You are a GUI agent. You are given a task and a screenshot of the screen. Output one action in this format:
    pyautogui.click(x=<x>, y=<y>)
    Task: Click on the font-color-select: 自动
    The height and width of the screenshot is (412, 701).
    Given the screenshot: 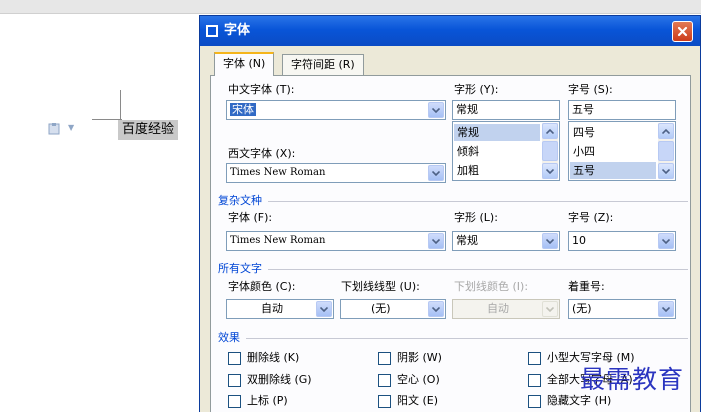 What is the action you would take?
    pyautogui.click(x=280, y=309)
    